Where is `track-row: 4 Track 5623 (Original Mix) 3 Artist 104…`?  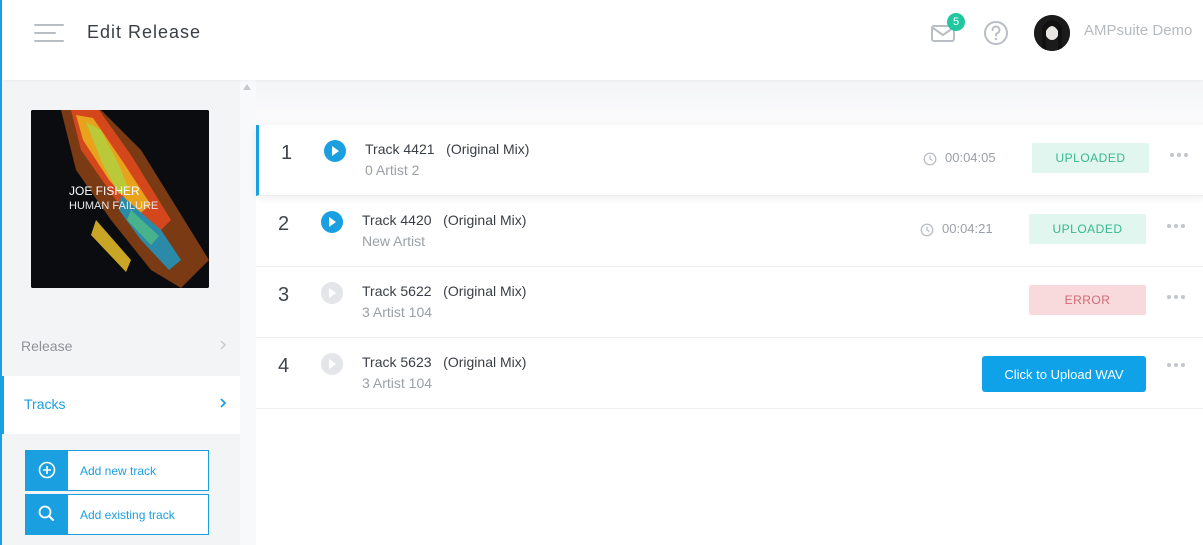 track-row: 4 Track 5623 (Original Mix) 3 Artist 104… is located at coordinates (729, 373).